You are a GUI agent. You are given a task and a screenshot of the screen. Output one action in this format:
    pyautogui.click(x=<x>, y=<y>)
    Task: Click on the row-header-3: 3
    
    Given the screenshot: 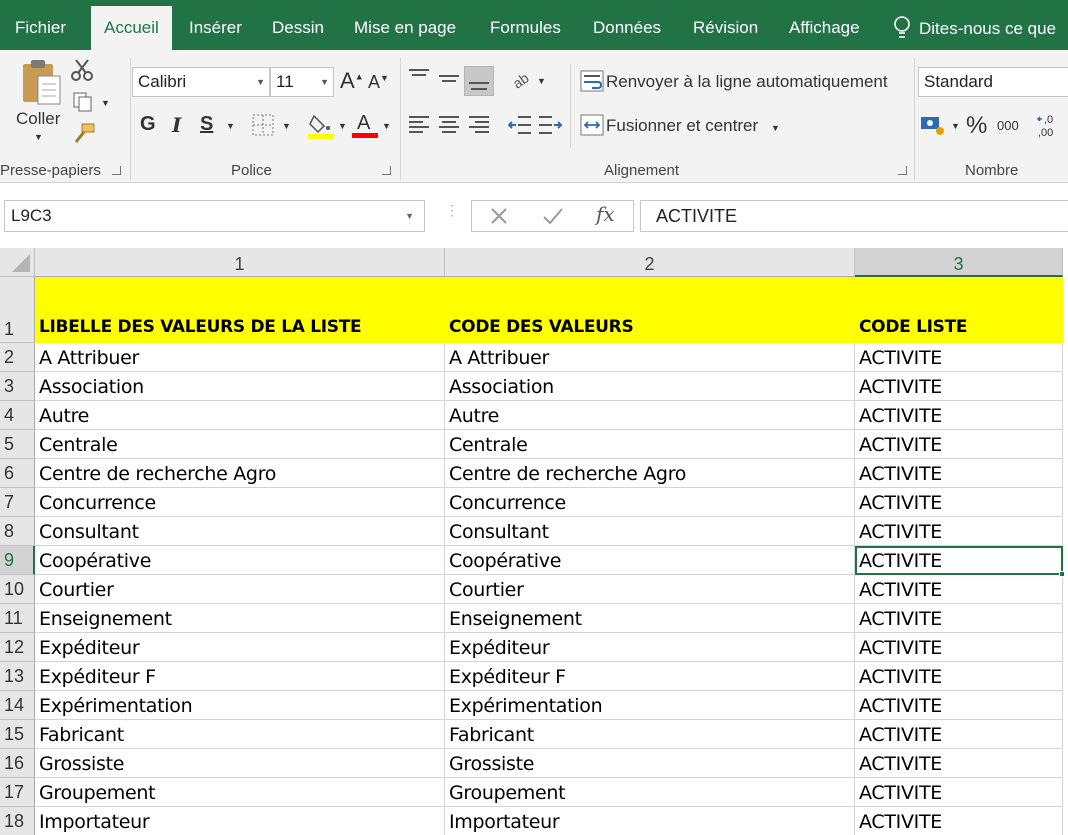 What is the action you would take?
    pyautogui.click(x=17, y=386)
    